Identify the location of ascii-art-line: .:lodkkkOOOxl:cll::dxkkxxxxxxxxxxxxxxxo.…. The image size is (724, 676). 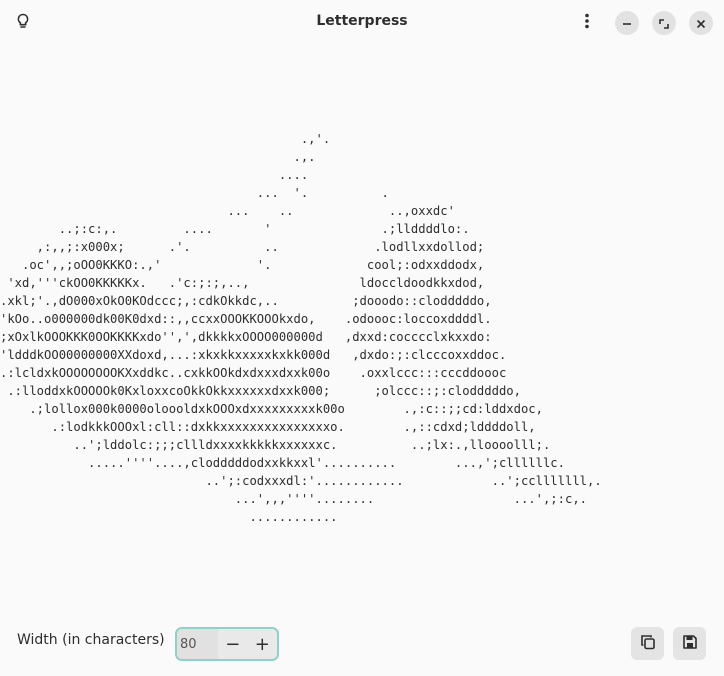
(268, 427).